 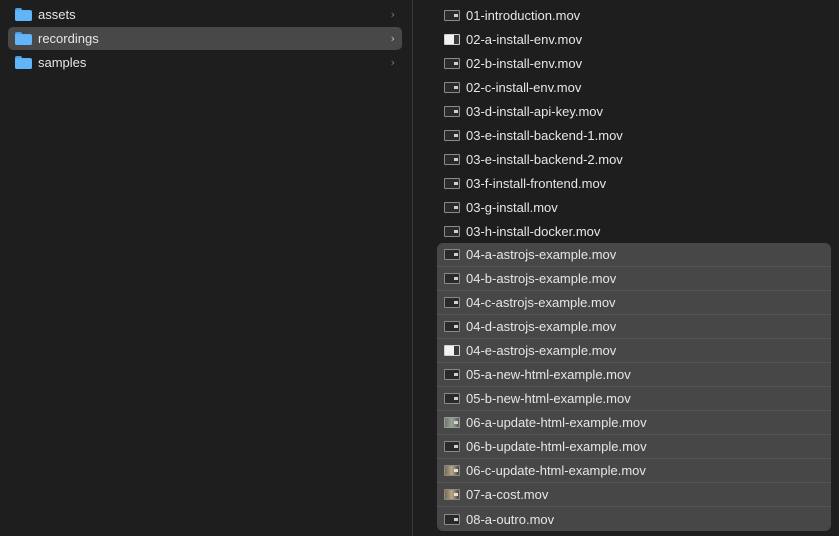 What do you see at coordinates (634, 231) in the screenshot?
I see `file-row: 03-h-install-docker.mov` at bounding box center [634, 231].